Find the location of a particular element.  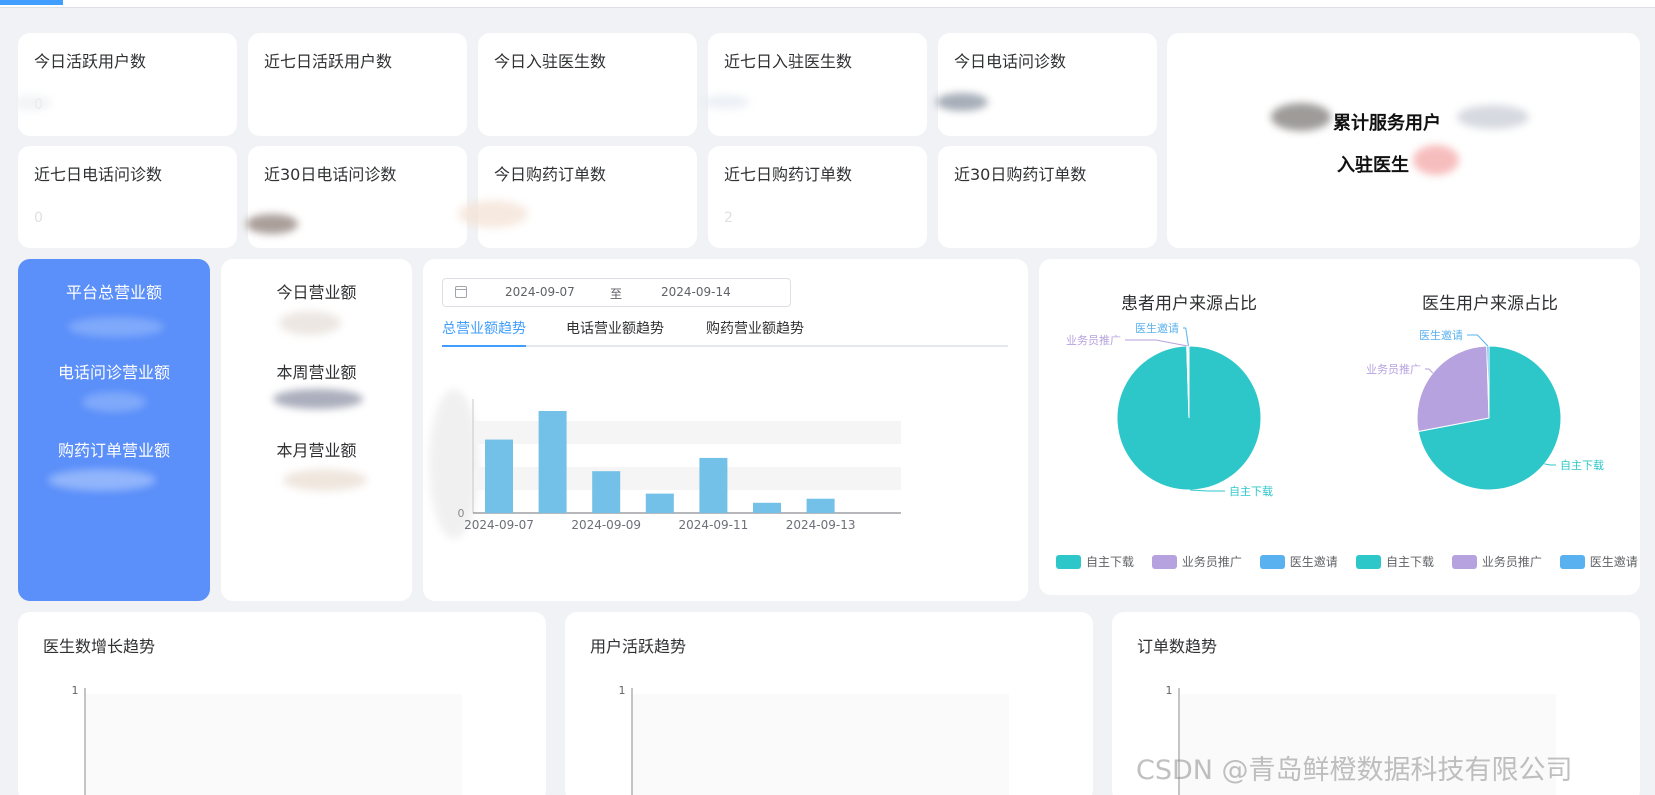

revenue-totals-panel: 平台总营业额 电话问诊营业额 购药订单营业额 is located at coordinates (114, 430).